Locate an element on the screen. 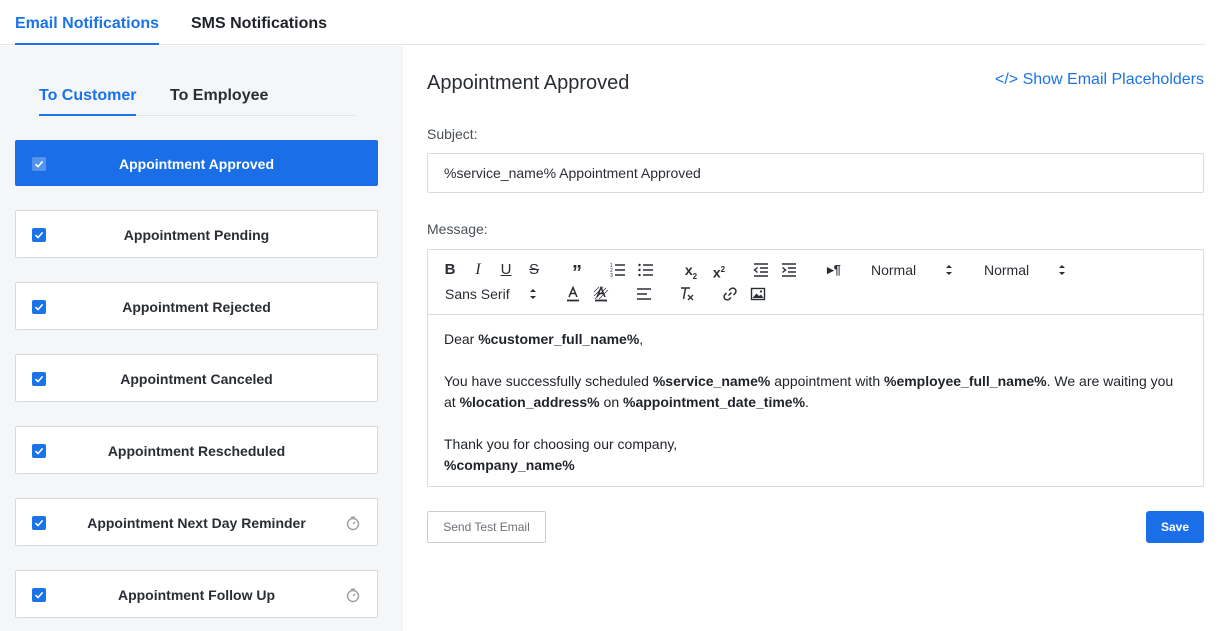 The width and height of the screenshot is (1224, 631). notification-label: Appointment Rejected is located at coordinates (196, 307).